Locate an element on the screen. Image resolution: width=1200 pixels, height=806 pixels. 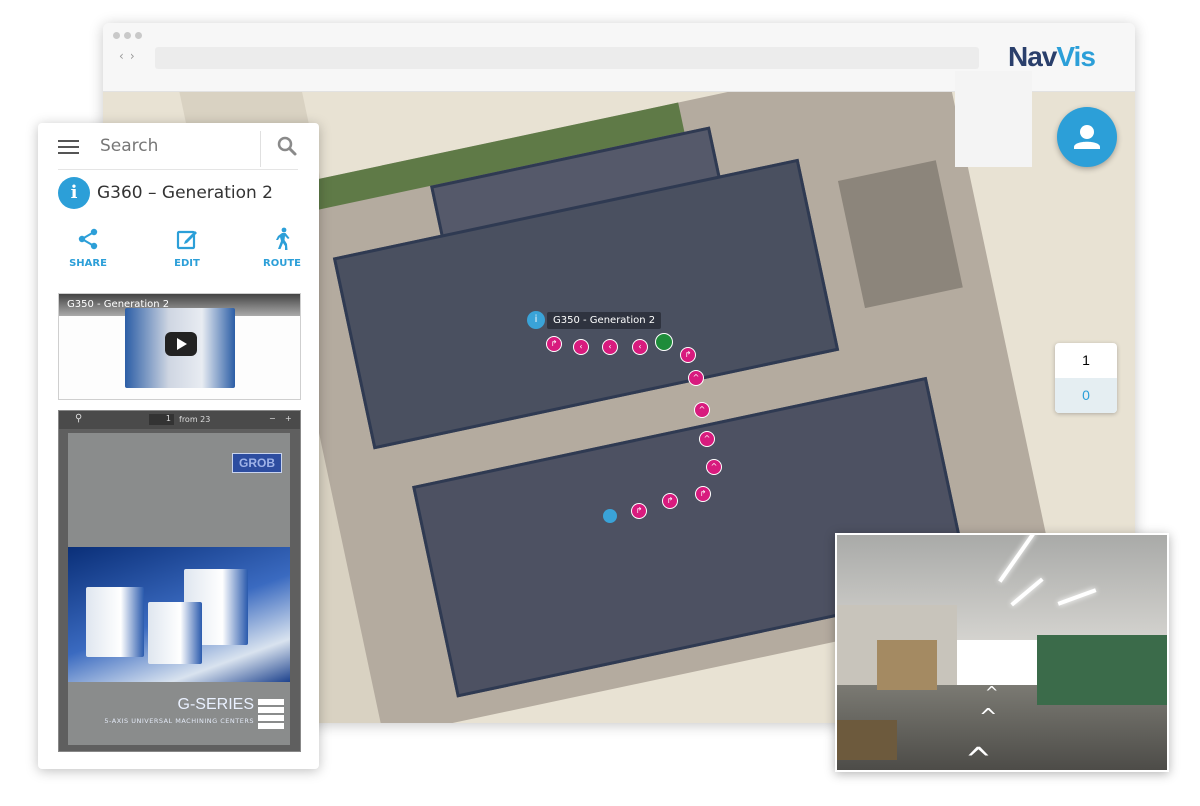
poi-title-row: i G360 – Generation 2 is located at coordinates (165, 193).